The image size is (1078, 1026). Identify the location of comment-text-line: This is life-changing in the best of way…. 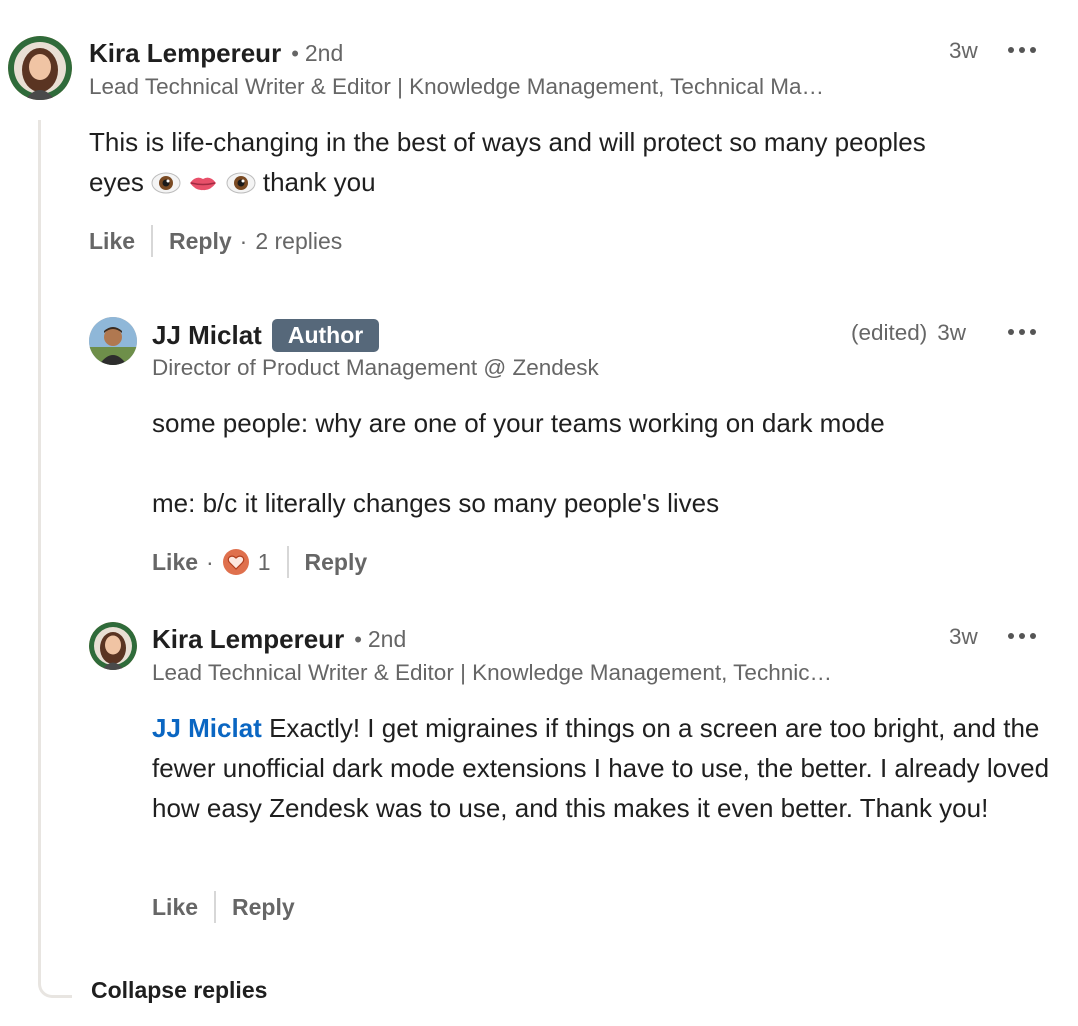
(507, 142).